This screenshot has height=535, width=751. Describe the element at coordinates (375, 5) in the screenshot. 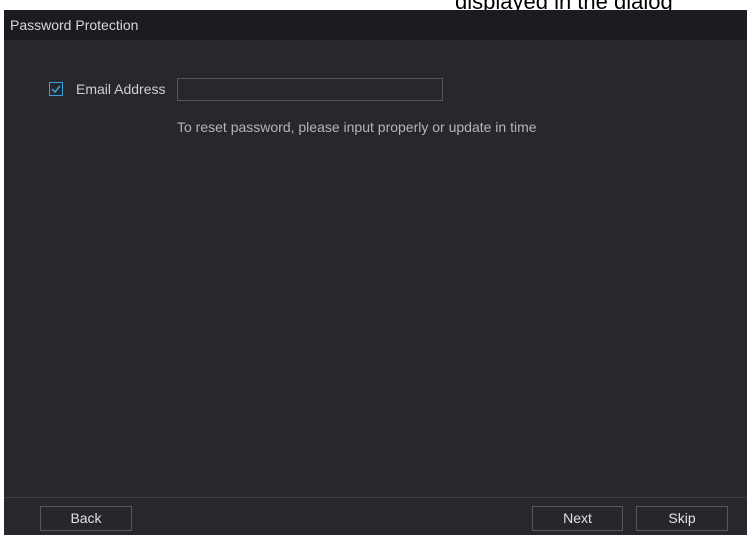

I see `top-cropped-region: displayed in the dialog` at that location.